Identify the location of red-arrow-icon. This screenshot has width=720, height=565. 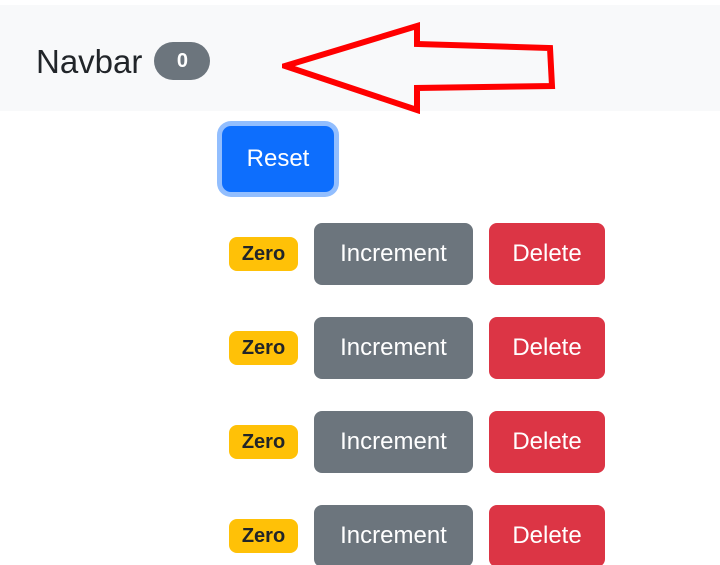
(419, 68).